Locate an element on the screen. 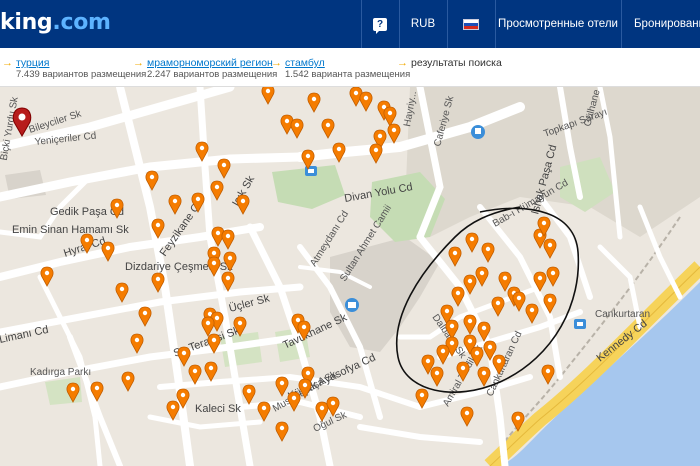  bookings-label: Бронирования is located at coordinates (667, 24).